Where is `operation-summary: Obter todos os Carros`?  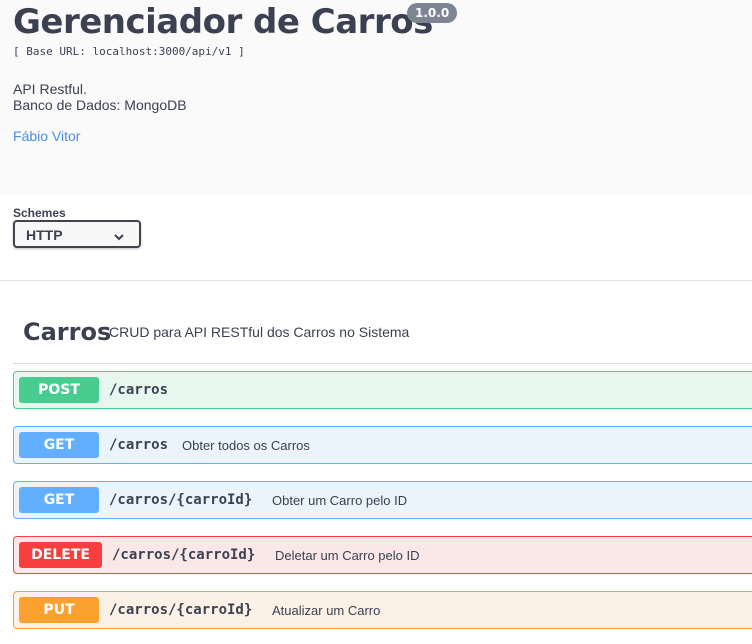 operation-summary: Obter todos os Carros is located at coordinates (246, 445).